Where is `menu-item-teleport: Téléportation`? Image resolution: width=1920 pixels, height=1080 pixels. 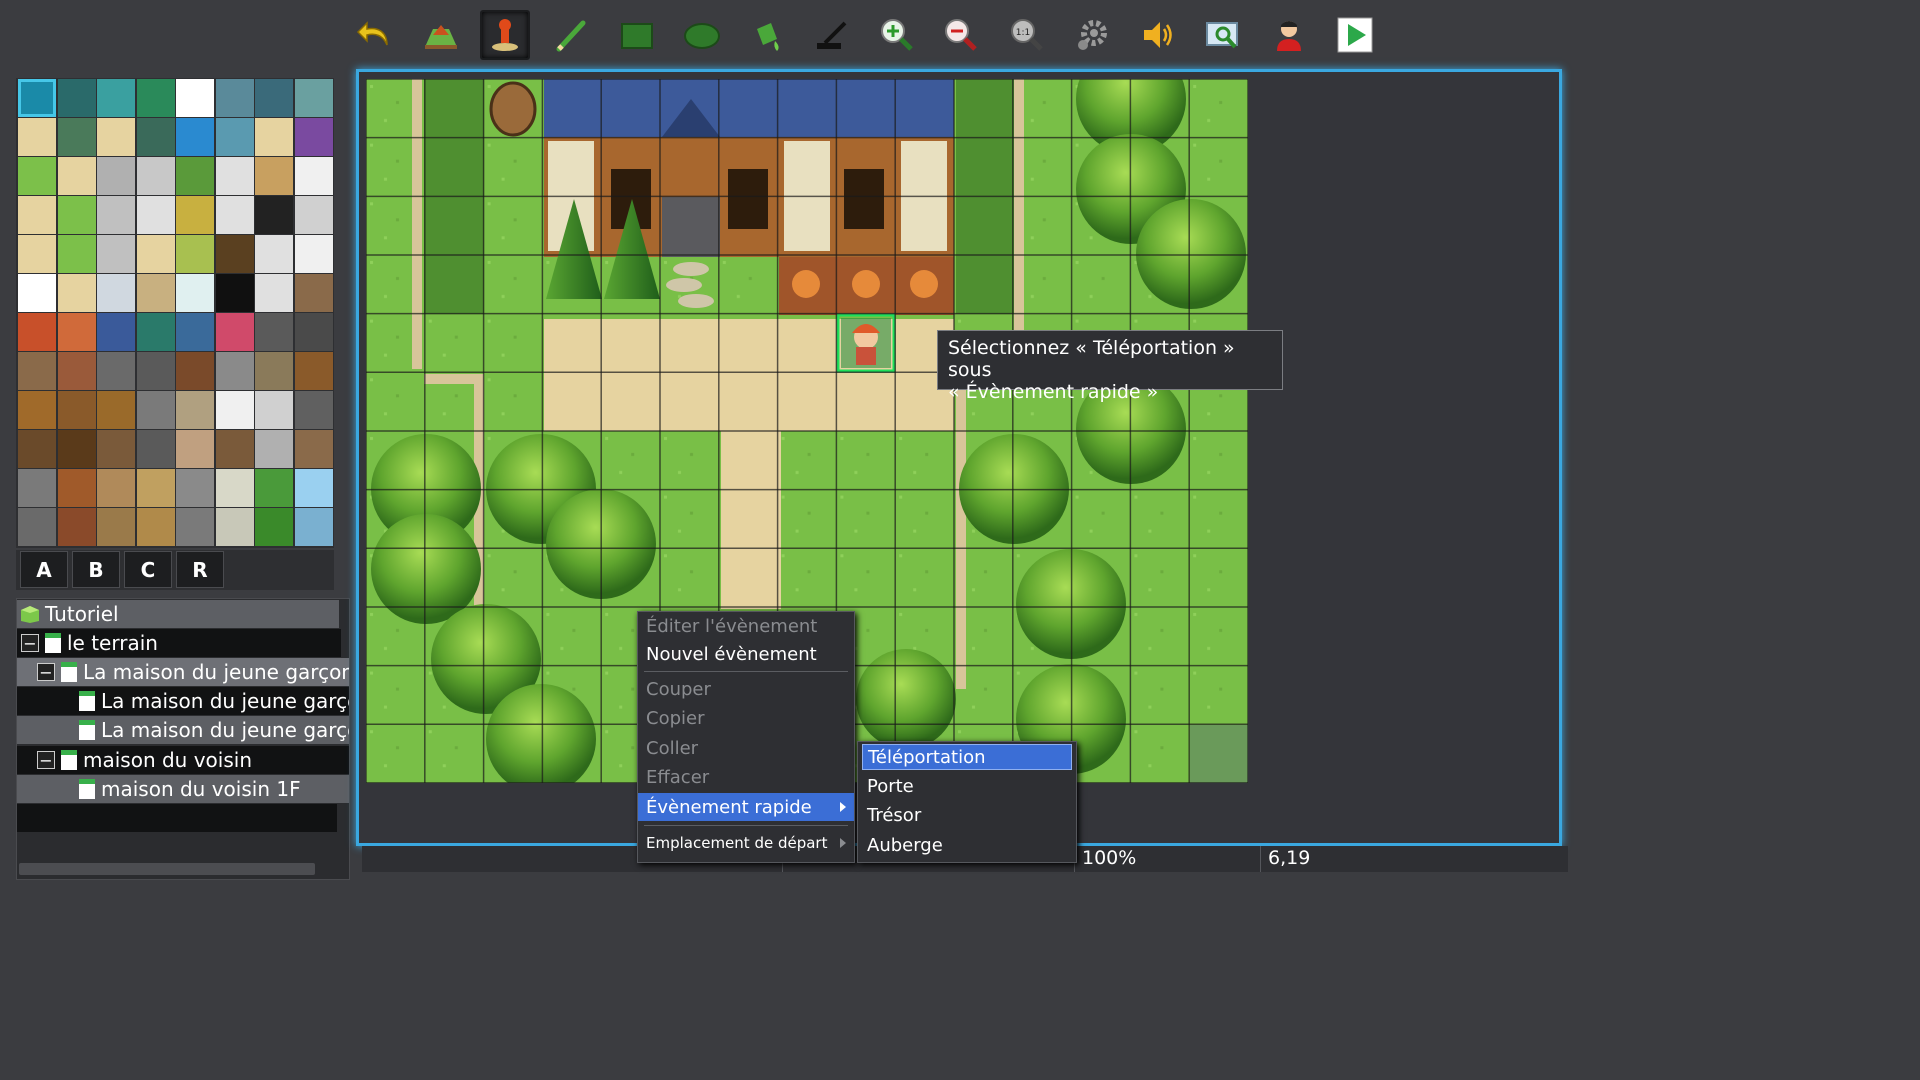 menu-item-teleport: Téléportation is located at coordinates (967, 757).